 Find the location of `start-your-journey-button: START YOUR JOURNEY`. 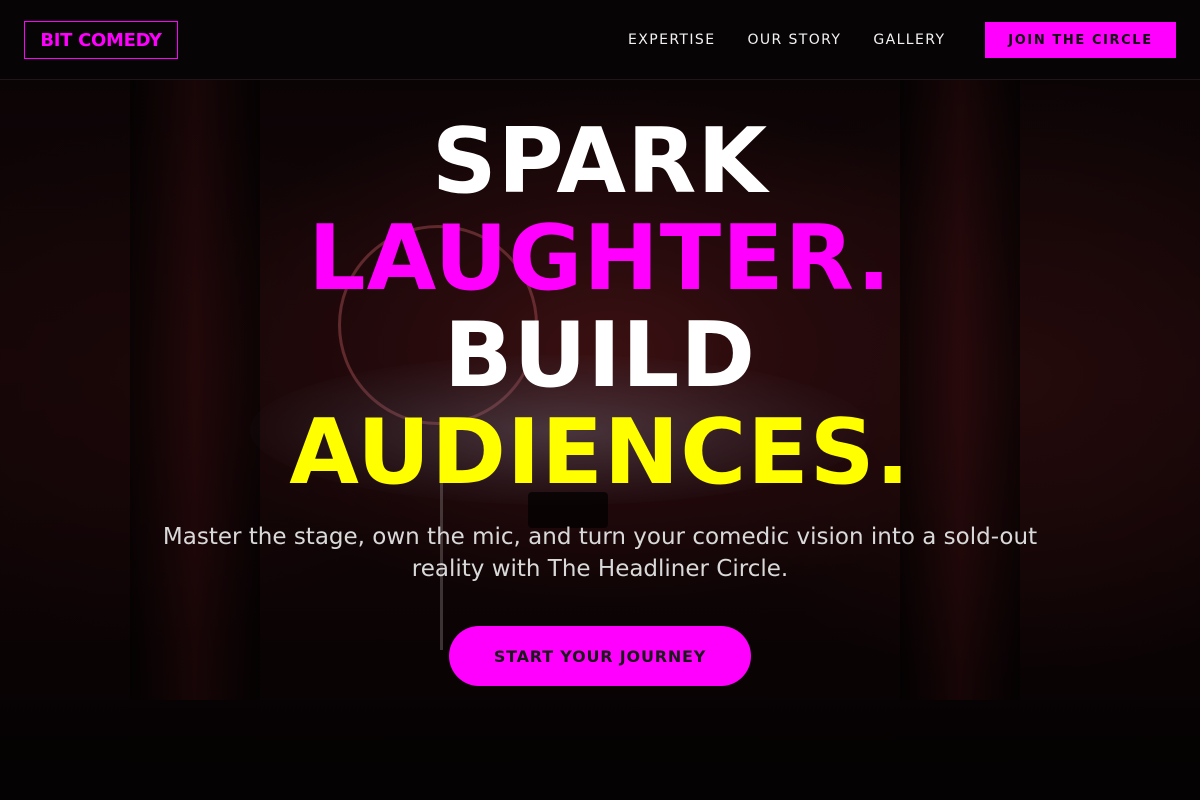

start-your-journey-button: START YOUR JOURNEY is located at coordinates (600, 656).